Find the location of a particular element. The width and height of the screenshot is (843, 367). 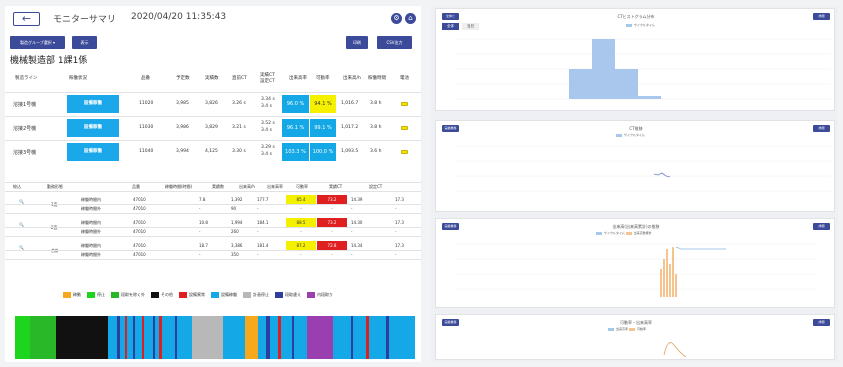

home-icon: ⌂ is located at coordinates (410, 18).